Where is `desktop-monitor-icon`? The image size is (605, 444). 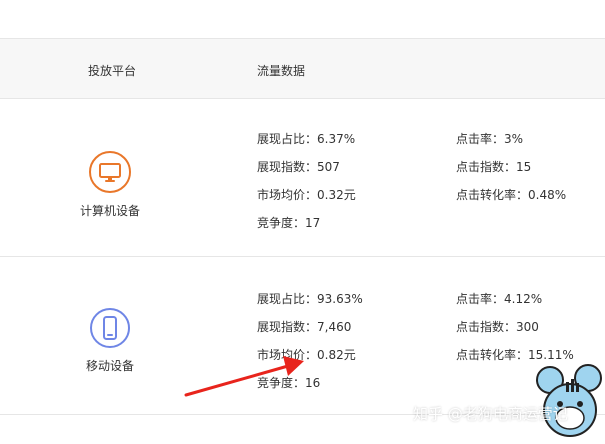 desktop-monitor-icon is located at coordinates (110, 172).